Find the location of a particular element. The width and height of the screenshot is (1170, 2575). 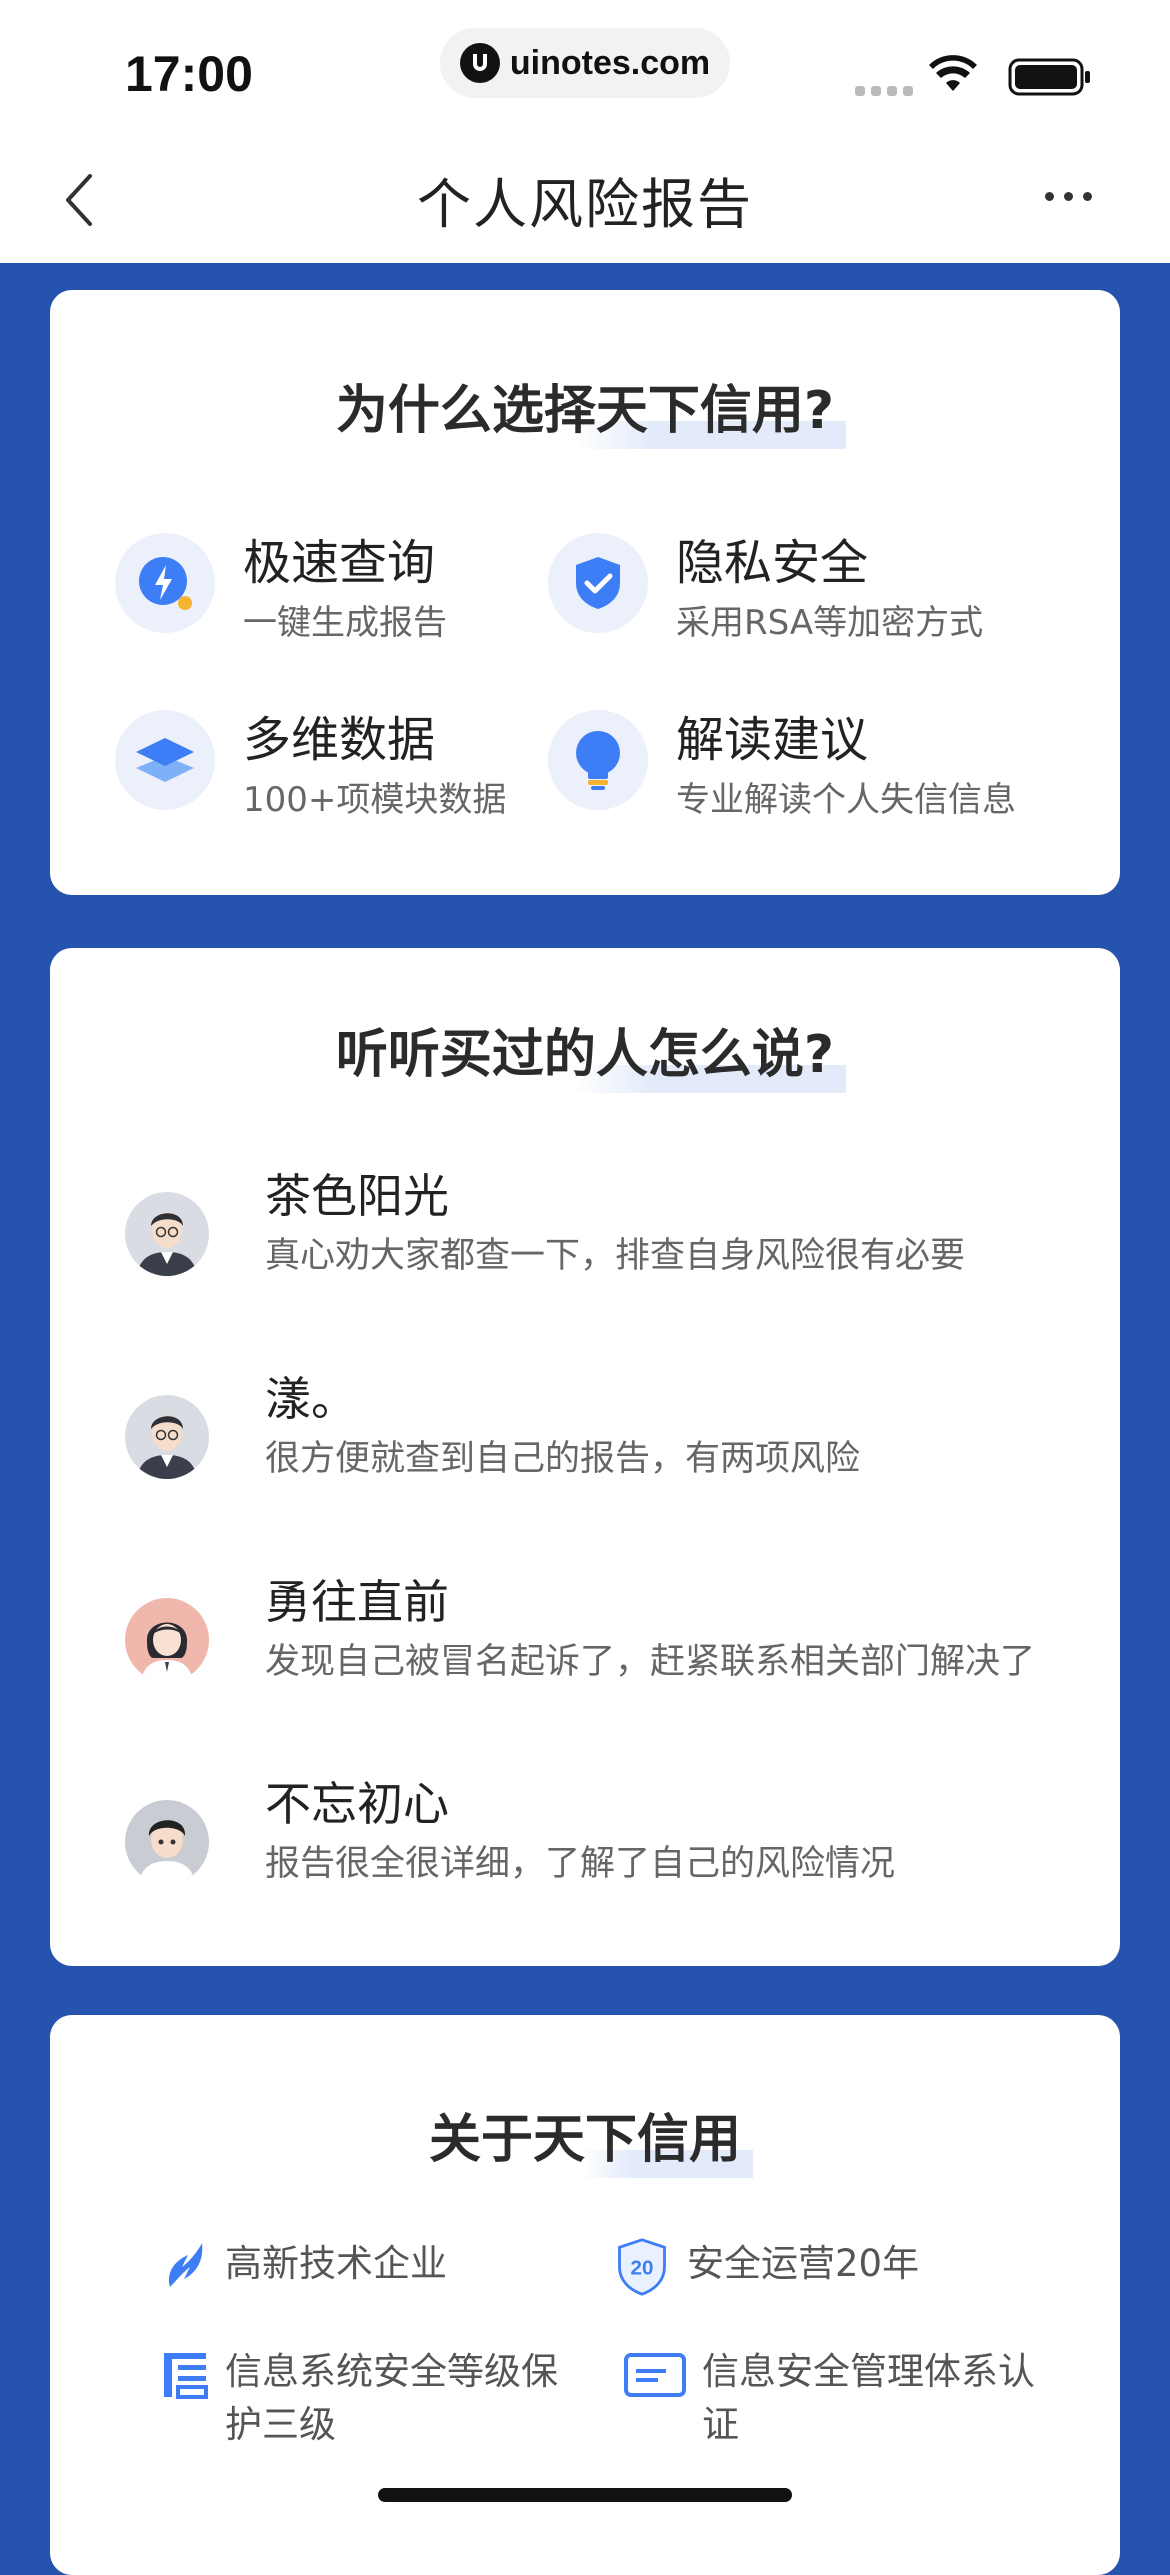

more-icon is located at coordinates (1068, 196).